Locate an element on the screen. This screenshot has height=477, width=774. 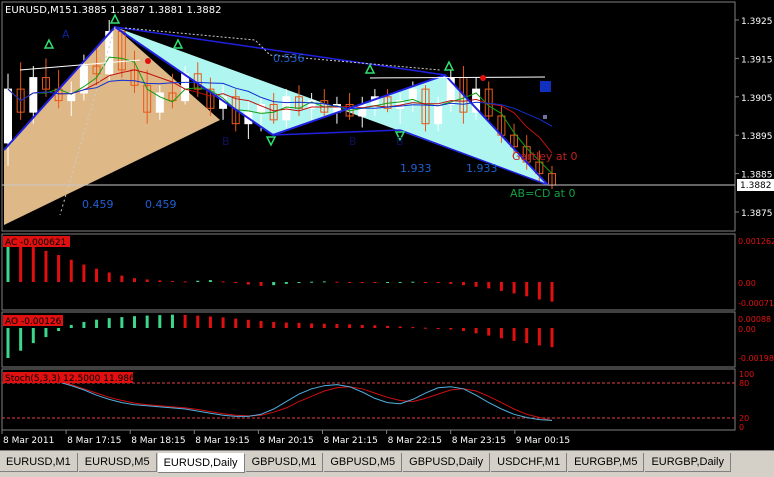
stoch-tick-80: 80 is located at coordinates (744, 383).